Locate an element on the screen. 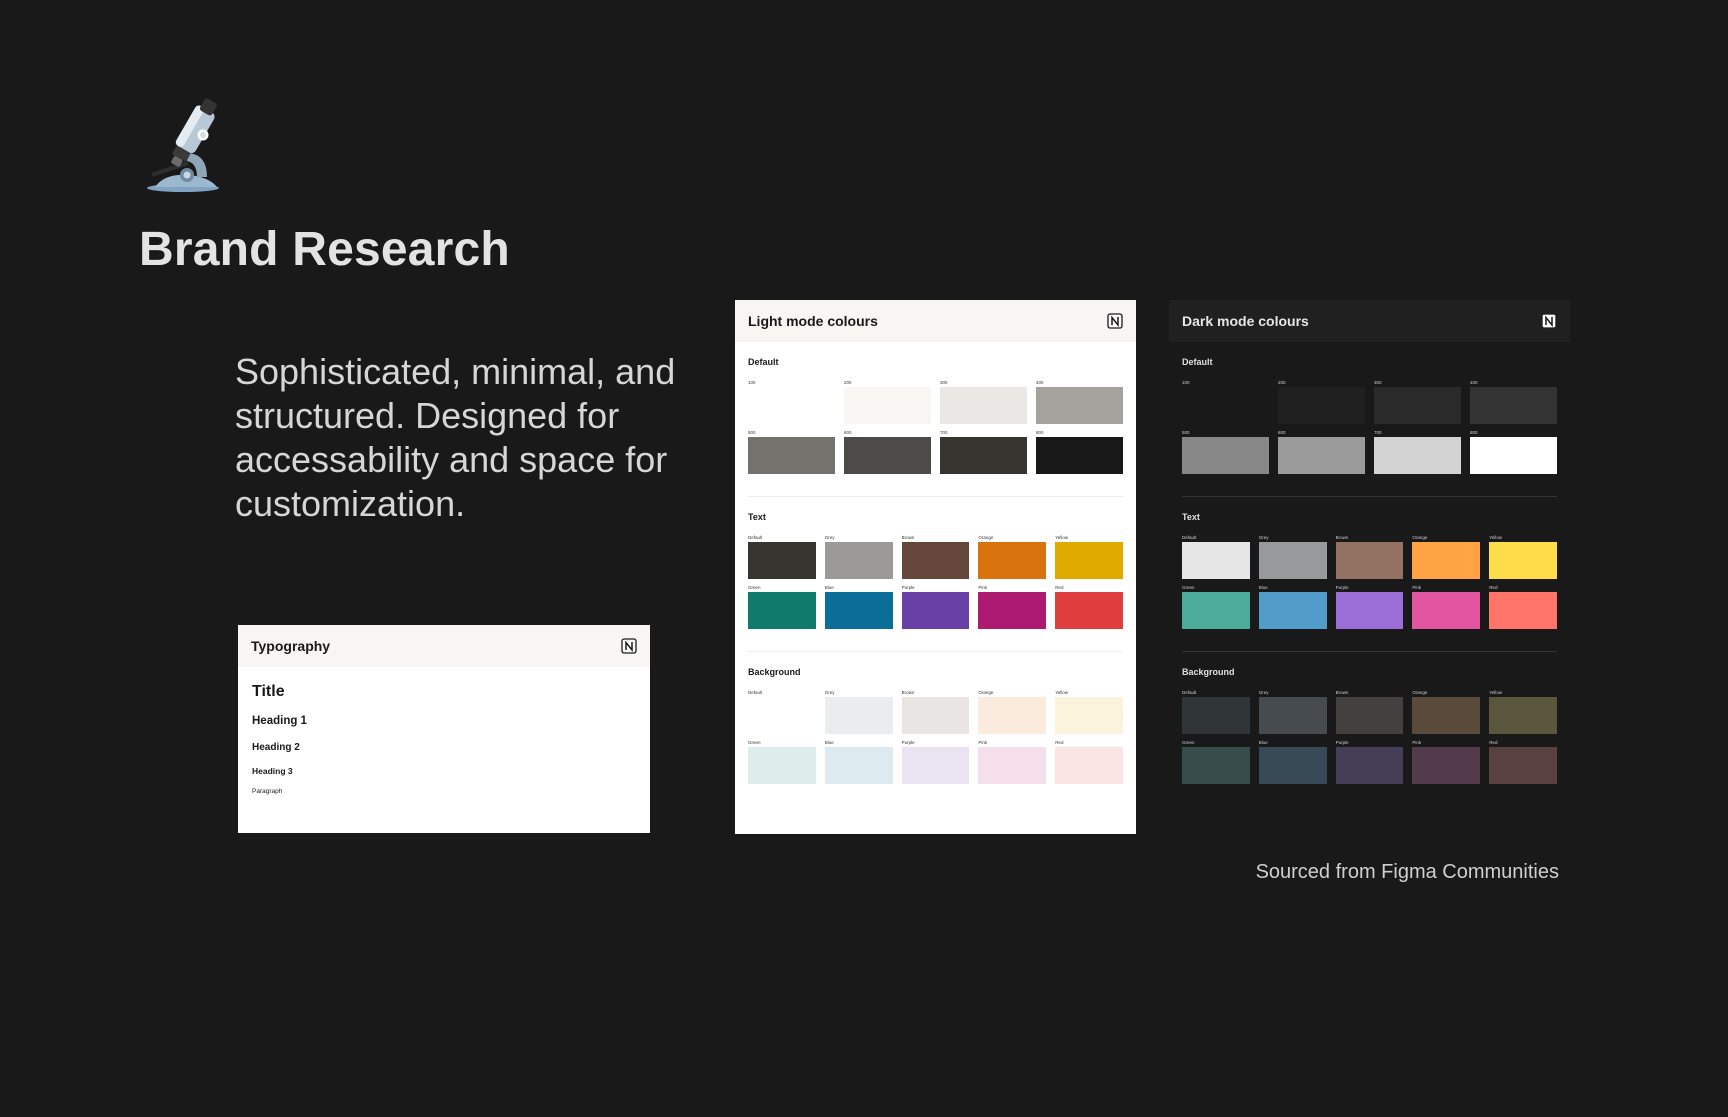  swatch-item: Orange is located at coordinates (1012, 559).